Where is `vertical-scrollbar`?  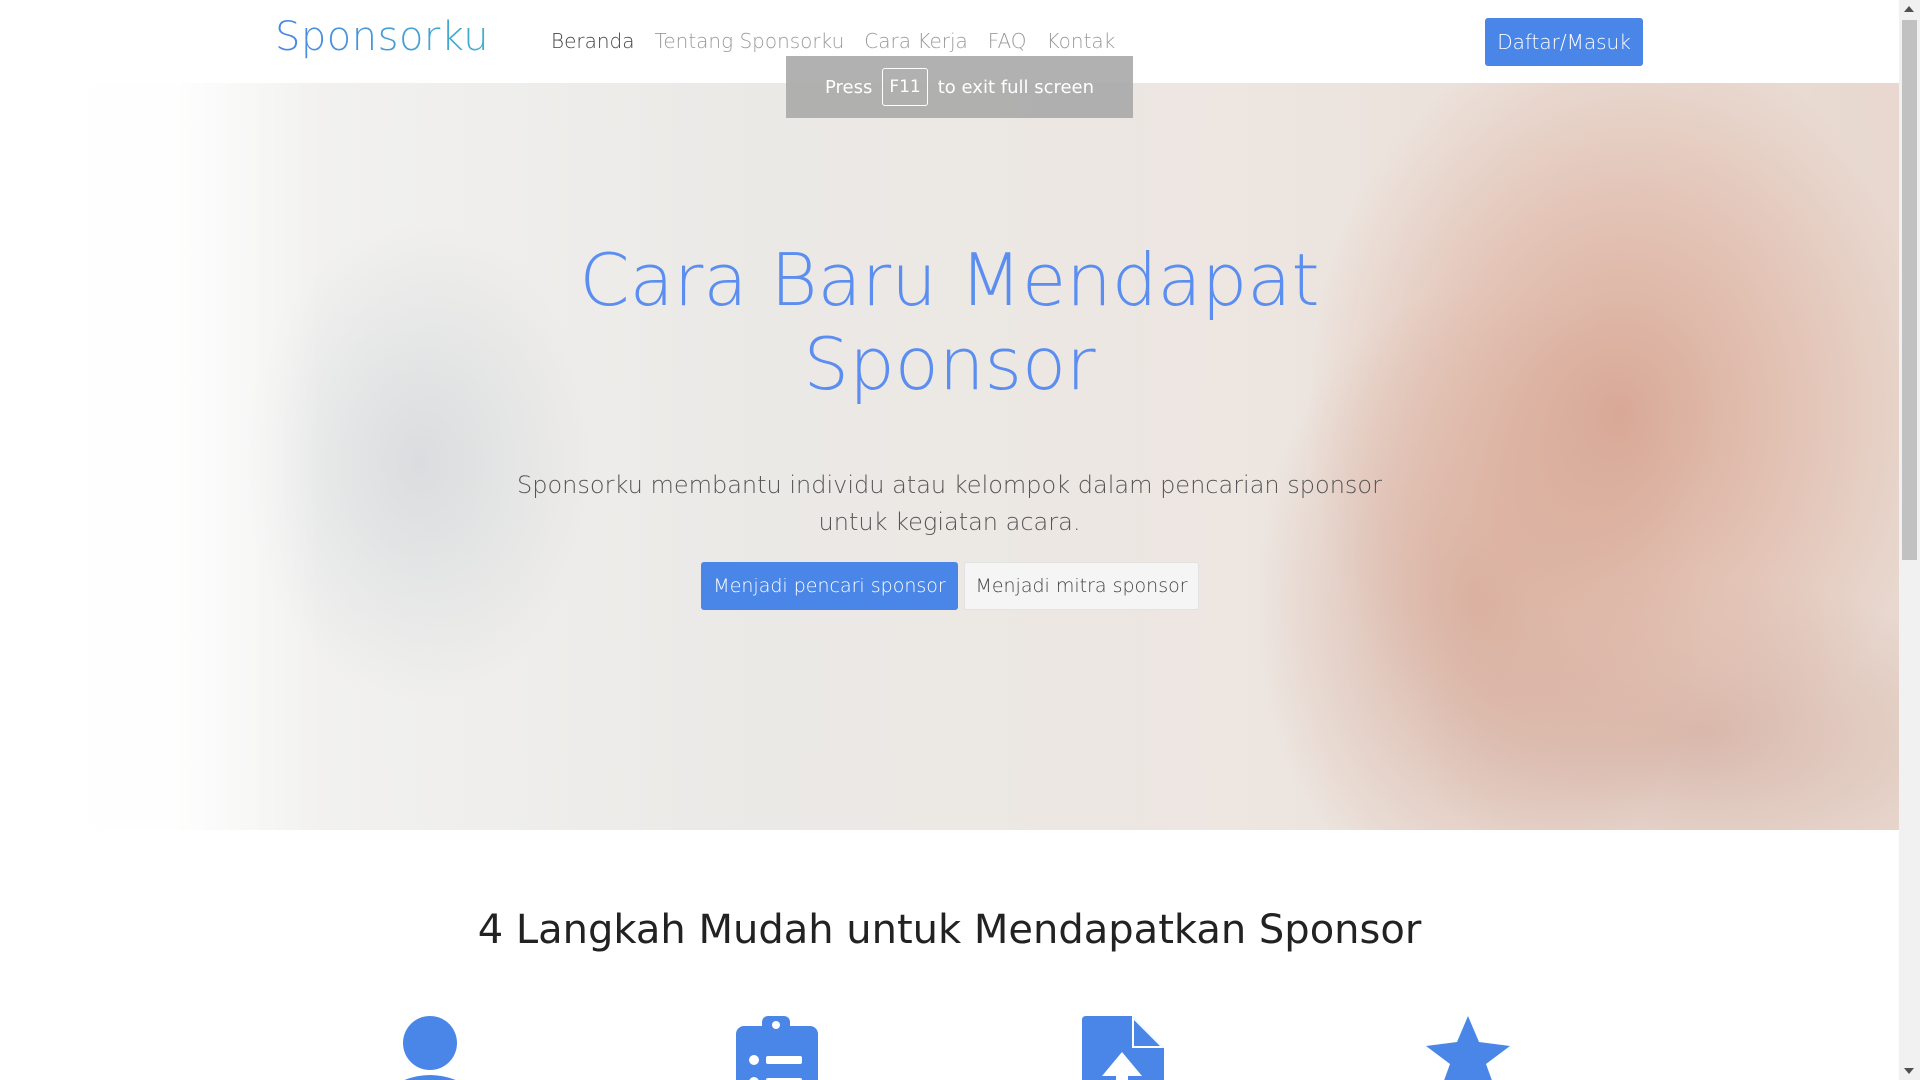
vertical-scrollbar is located at coordinates (1909, 540).